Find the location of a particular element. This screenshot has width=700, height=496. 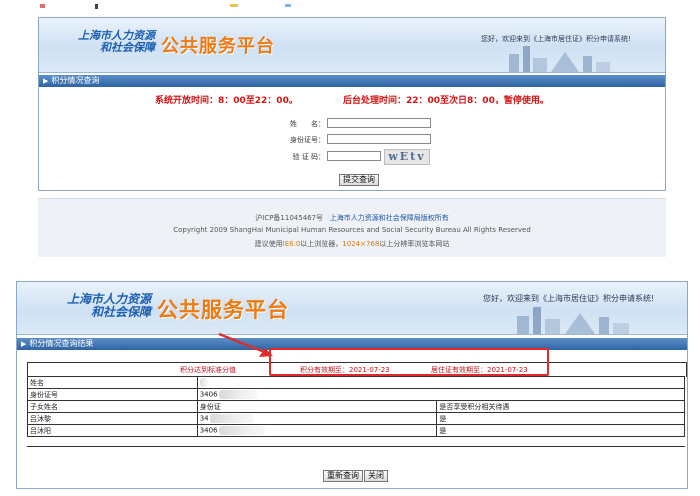

building-skyline-icon is located at coordinates (559, 59).